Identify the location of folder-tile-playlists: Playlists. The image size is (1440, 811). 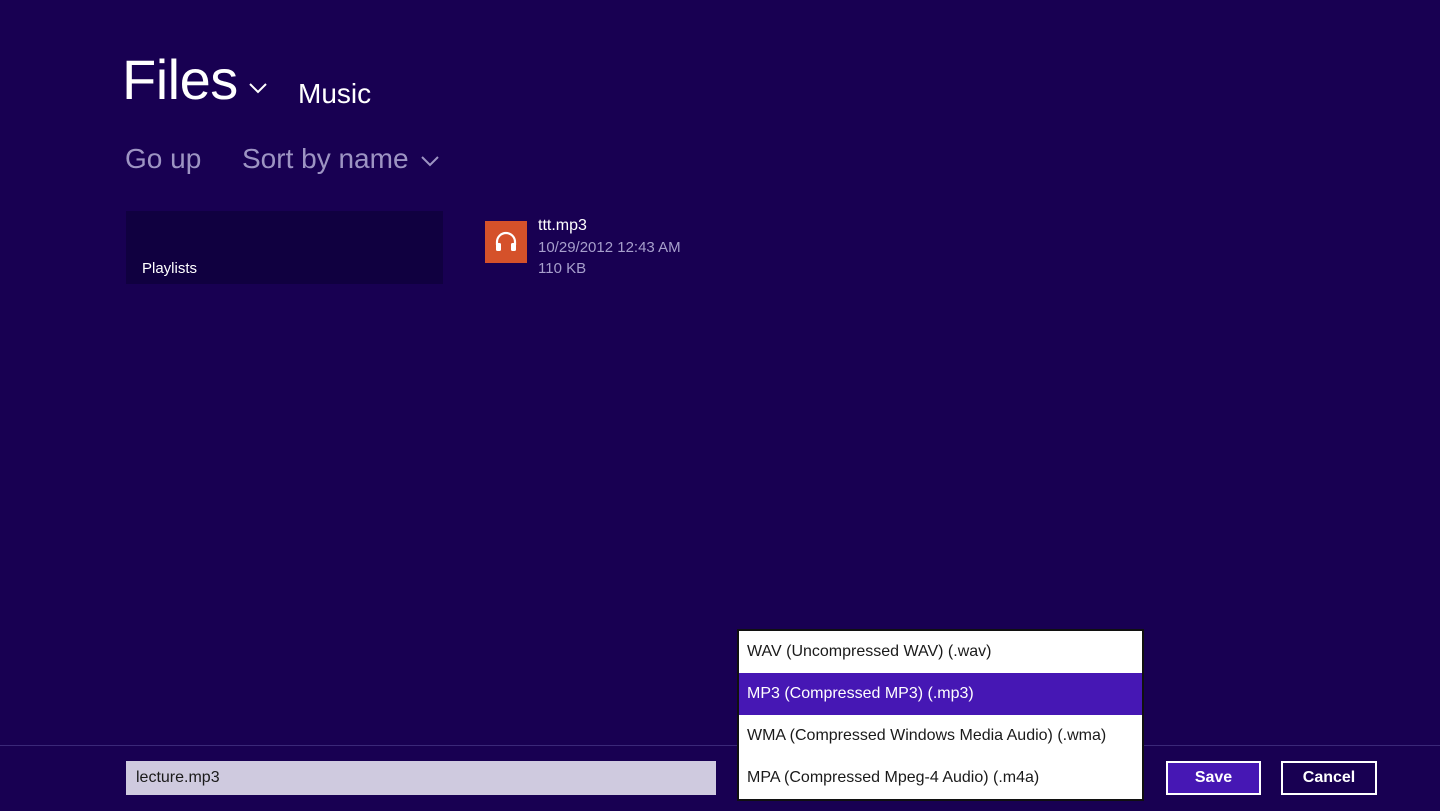
(284, 247).